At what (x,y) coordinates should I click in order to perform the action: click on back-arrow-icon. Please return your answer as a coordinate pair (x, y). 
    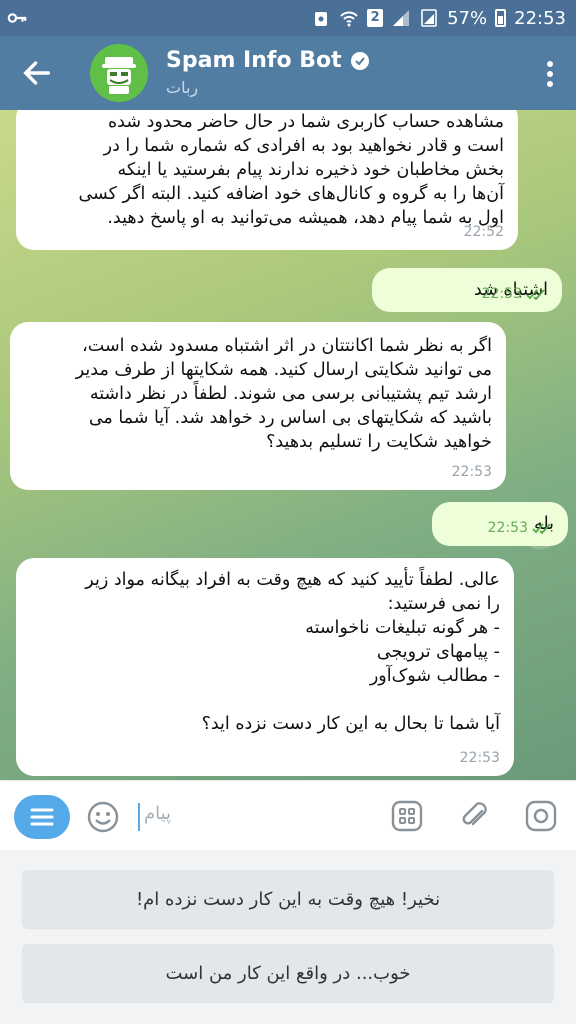
    Looking at the image, I should click on (37, 73).